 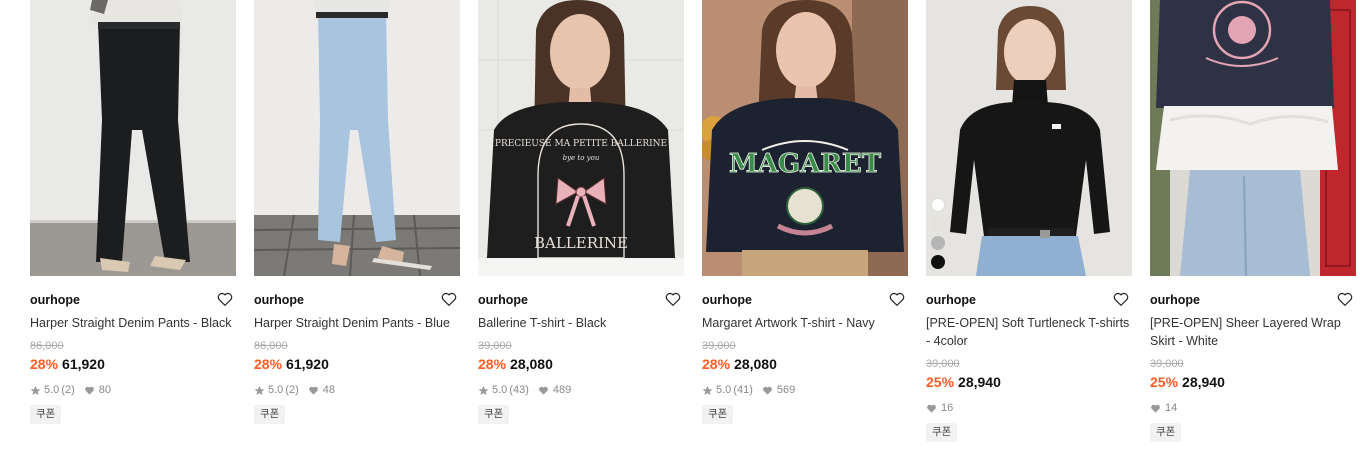 I want to click on print-top-text: PRECIEUSE MA PETITE BALLERINE, so click(x=581, y=144).